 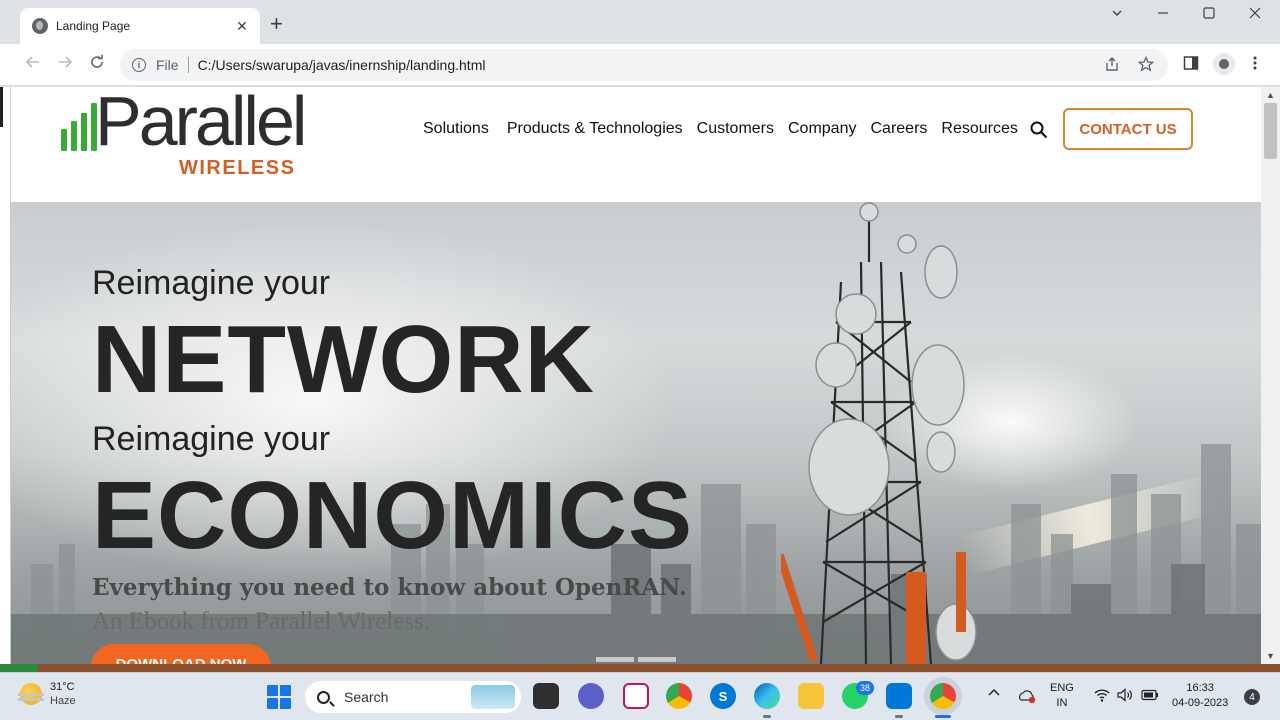 What do you see at coordinates (79, 125) in the screenshot?
I see `logo-bars-icon` at bounding box center [79, 125].